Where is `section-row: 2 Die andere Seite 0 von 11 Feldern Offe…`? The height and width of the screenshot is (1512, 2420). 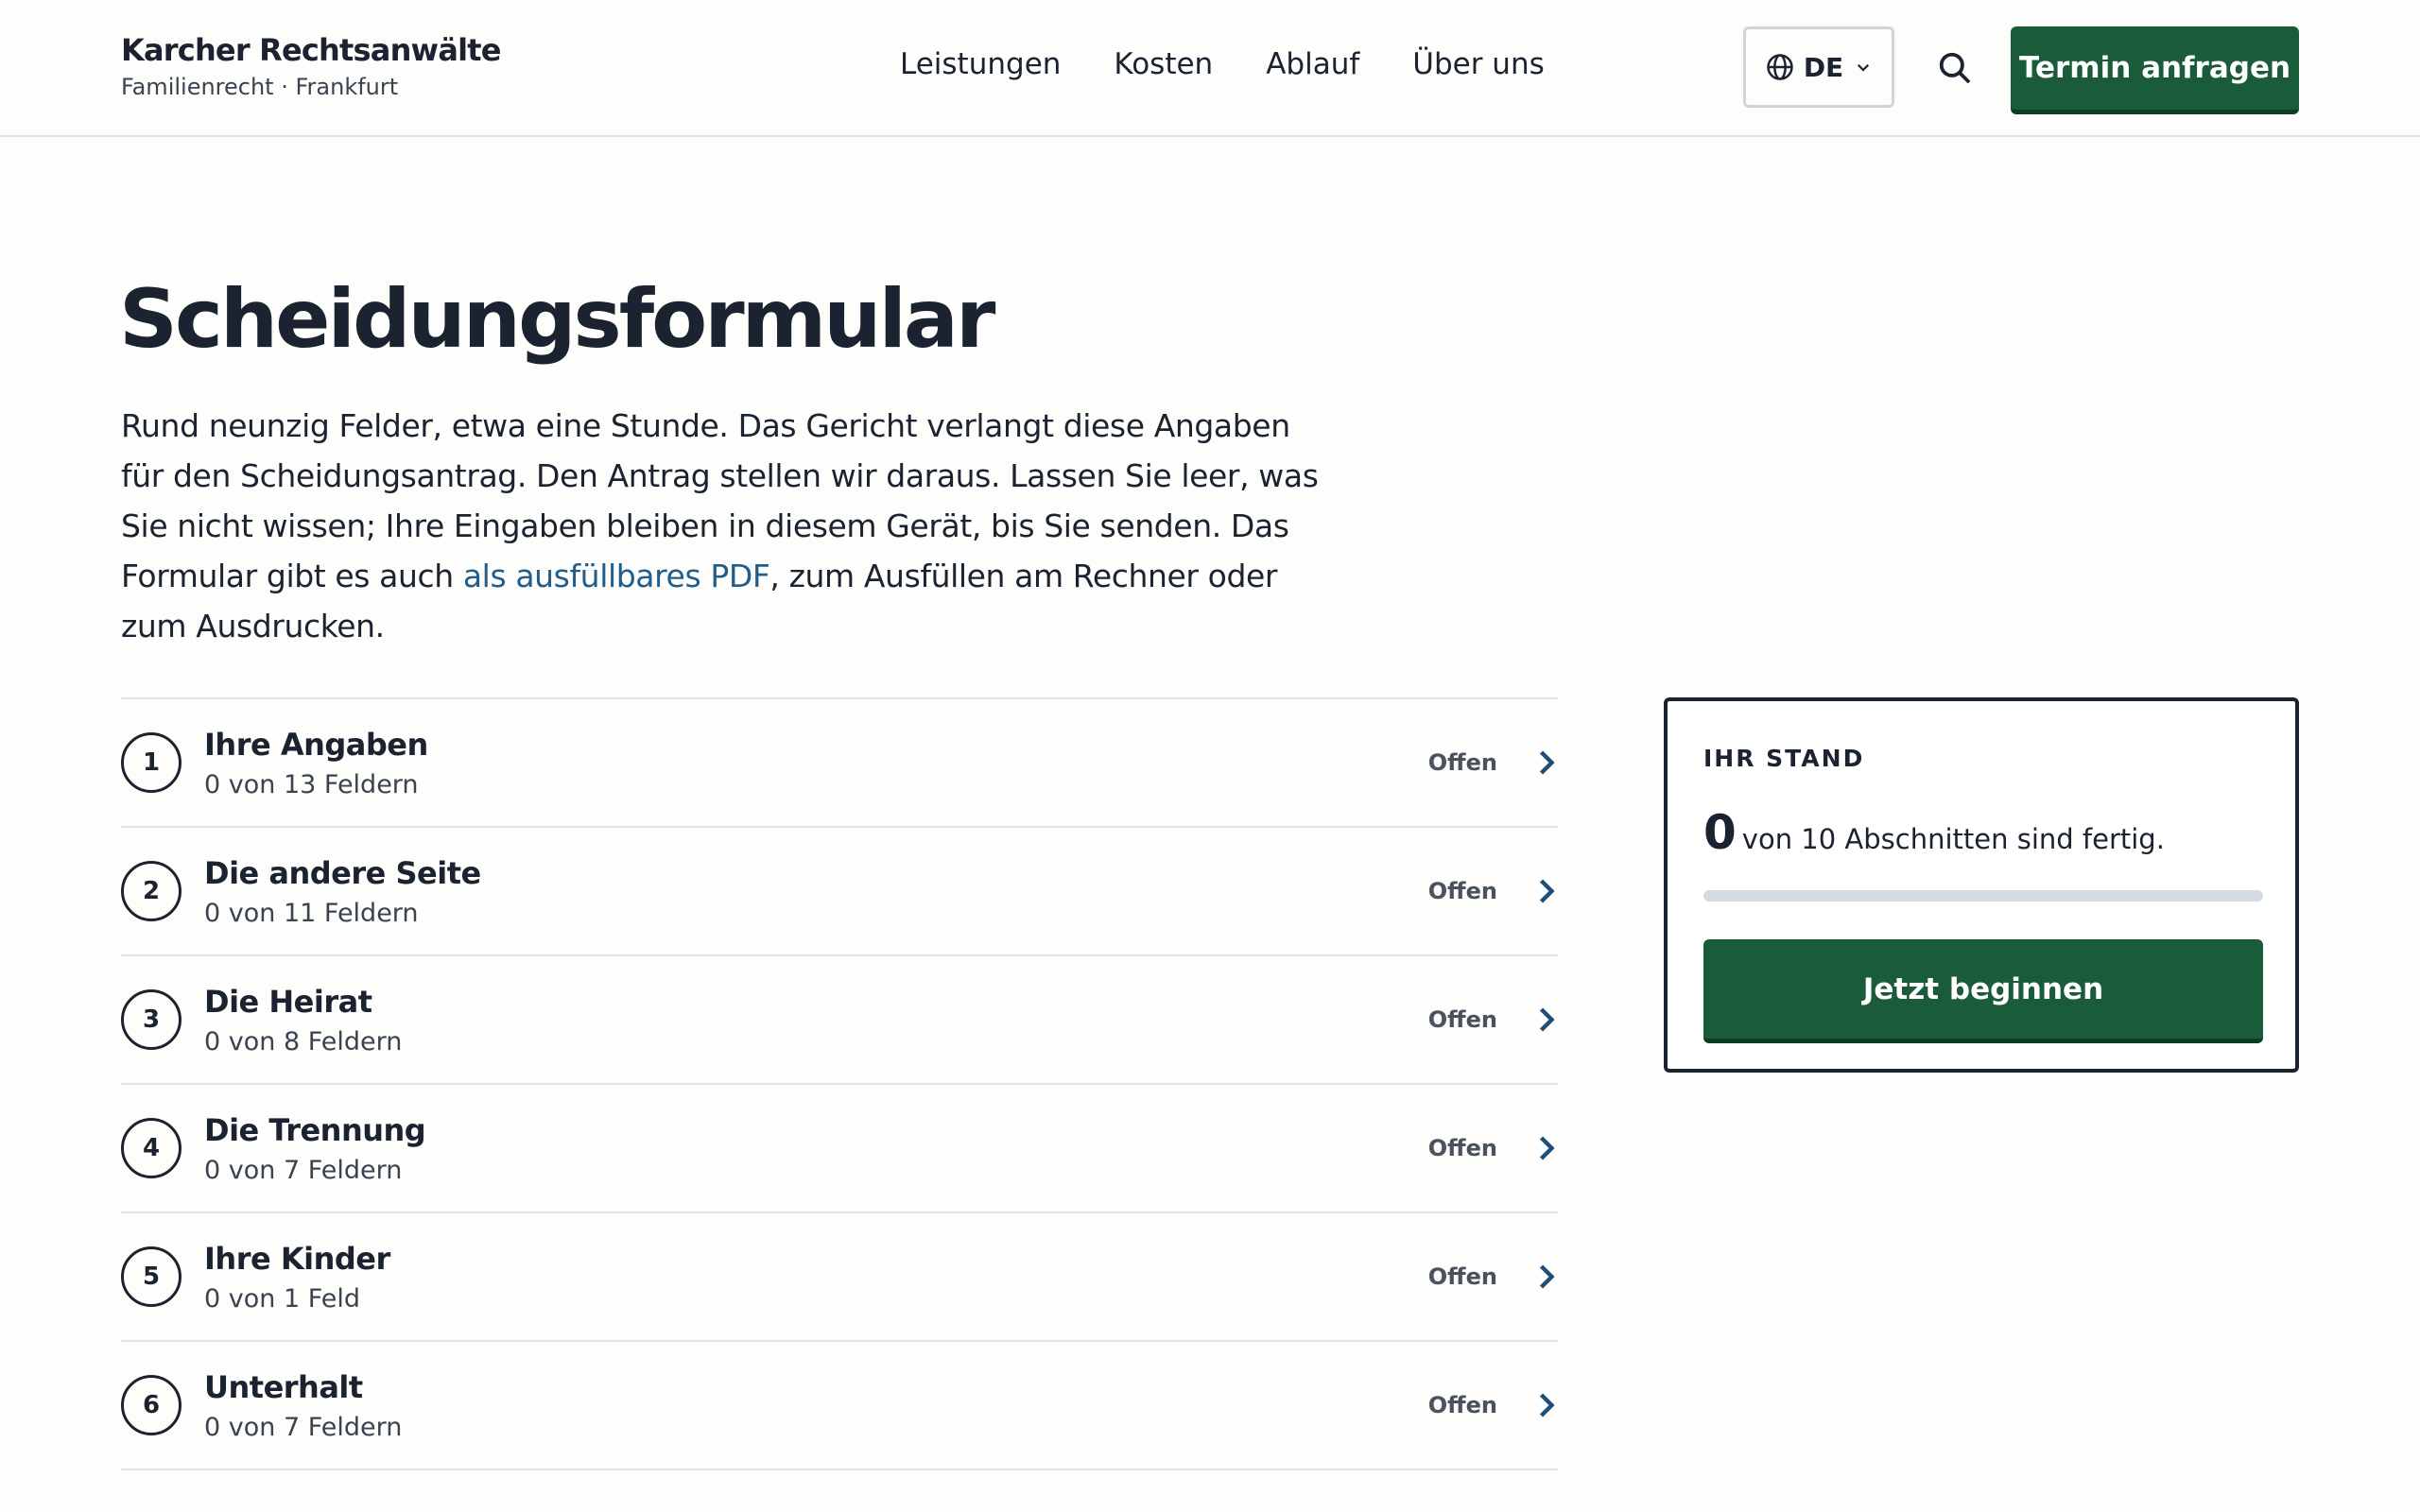 section-row: 2 Die andere Seite 0 von 11 Feldern Offe… is located at coordinates (839, 892).